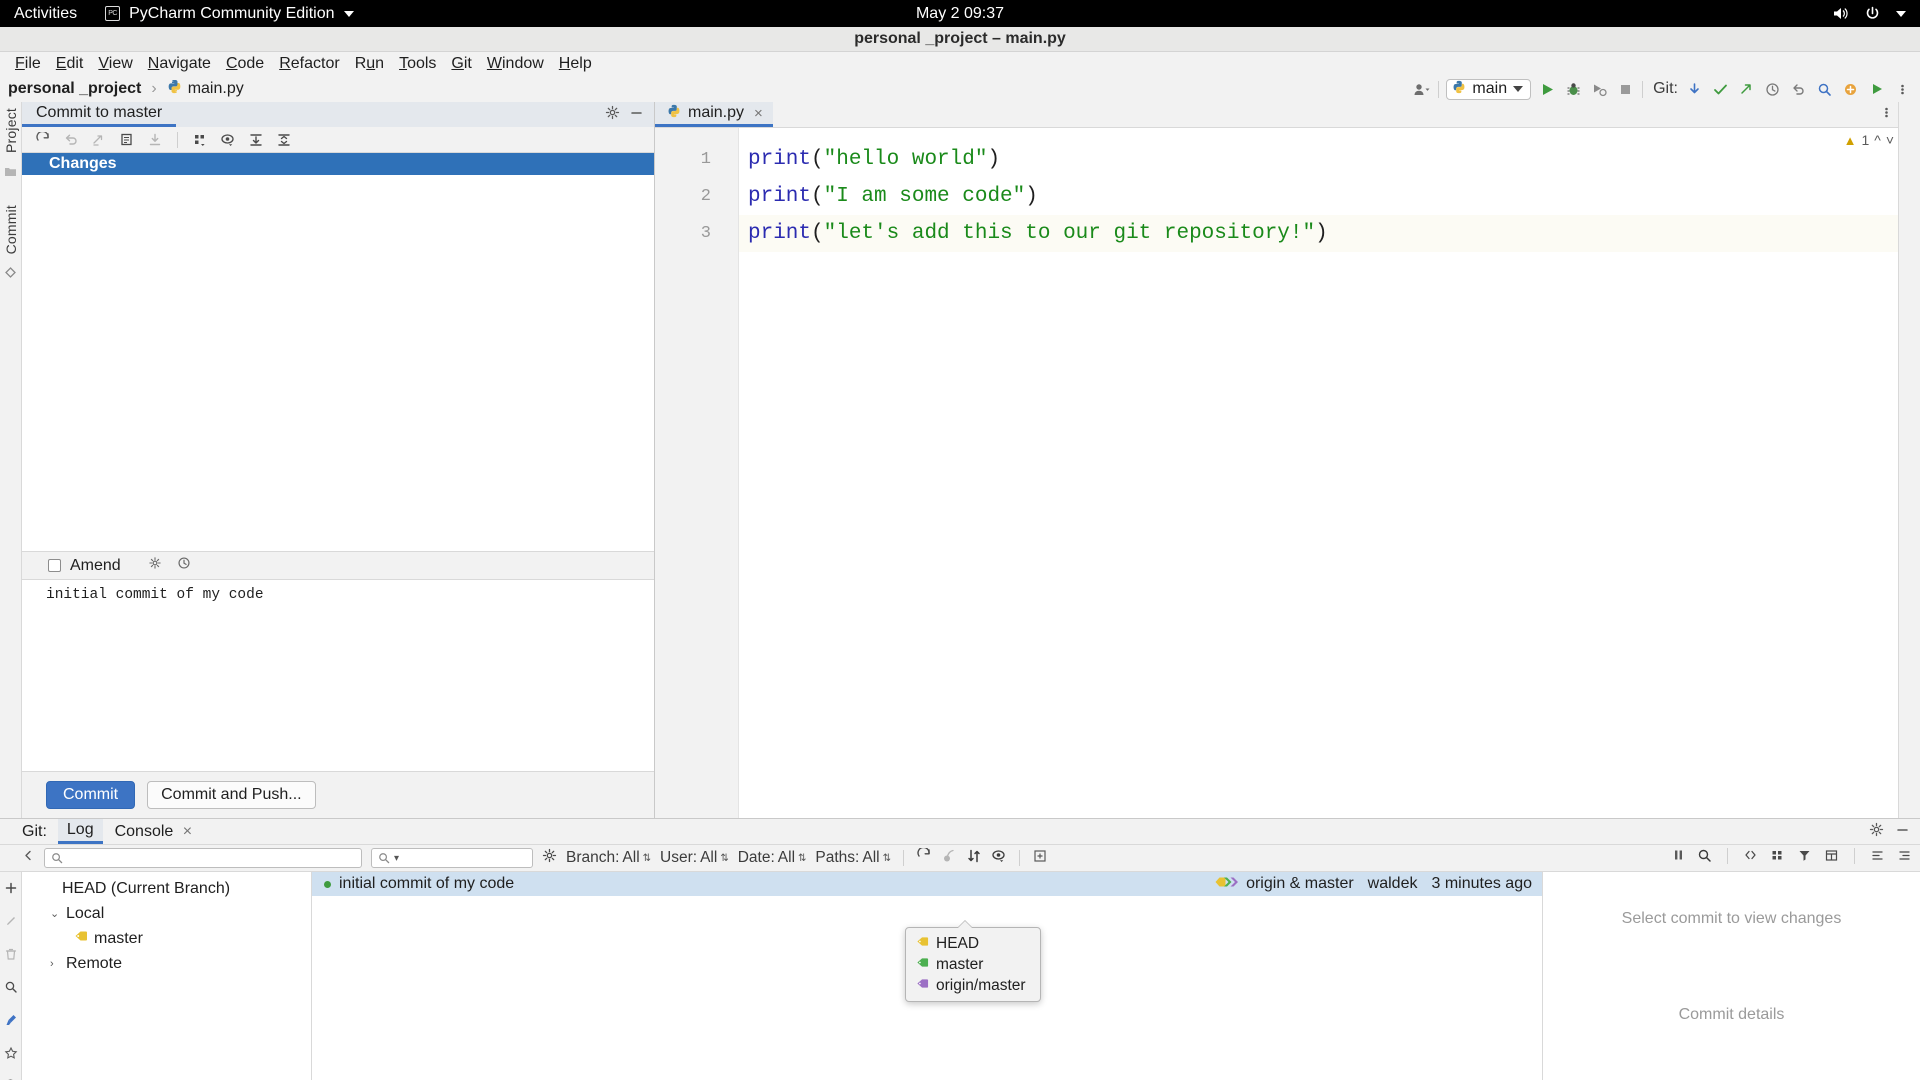  I want to click on breadcrumb-file: main.py, so click(216, 89).